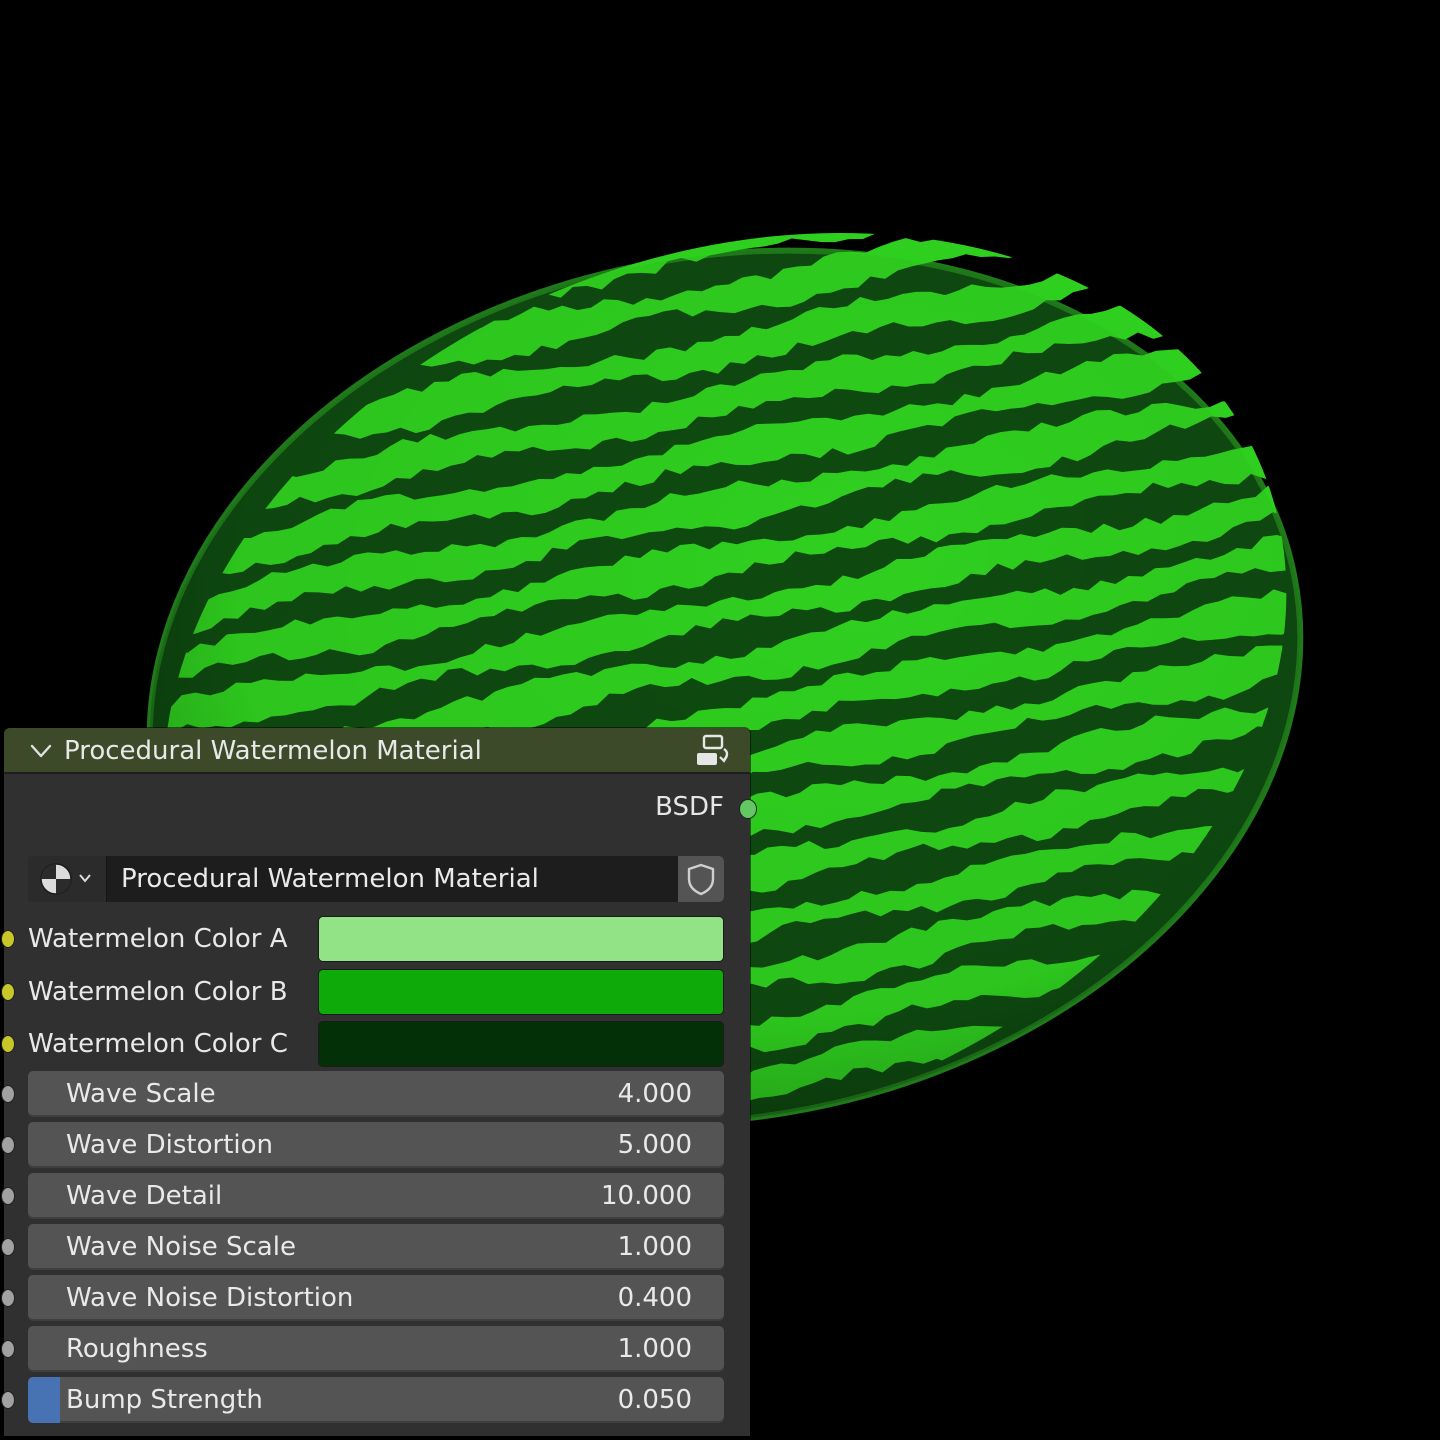 The width and height of the screenshot is (1440, 1440). What do you see at coordinates (158, 1044) in the screenshot?
I see `color-input-label: Watermelon Color C` at bounding box center [158, 1044].